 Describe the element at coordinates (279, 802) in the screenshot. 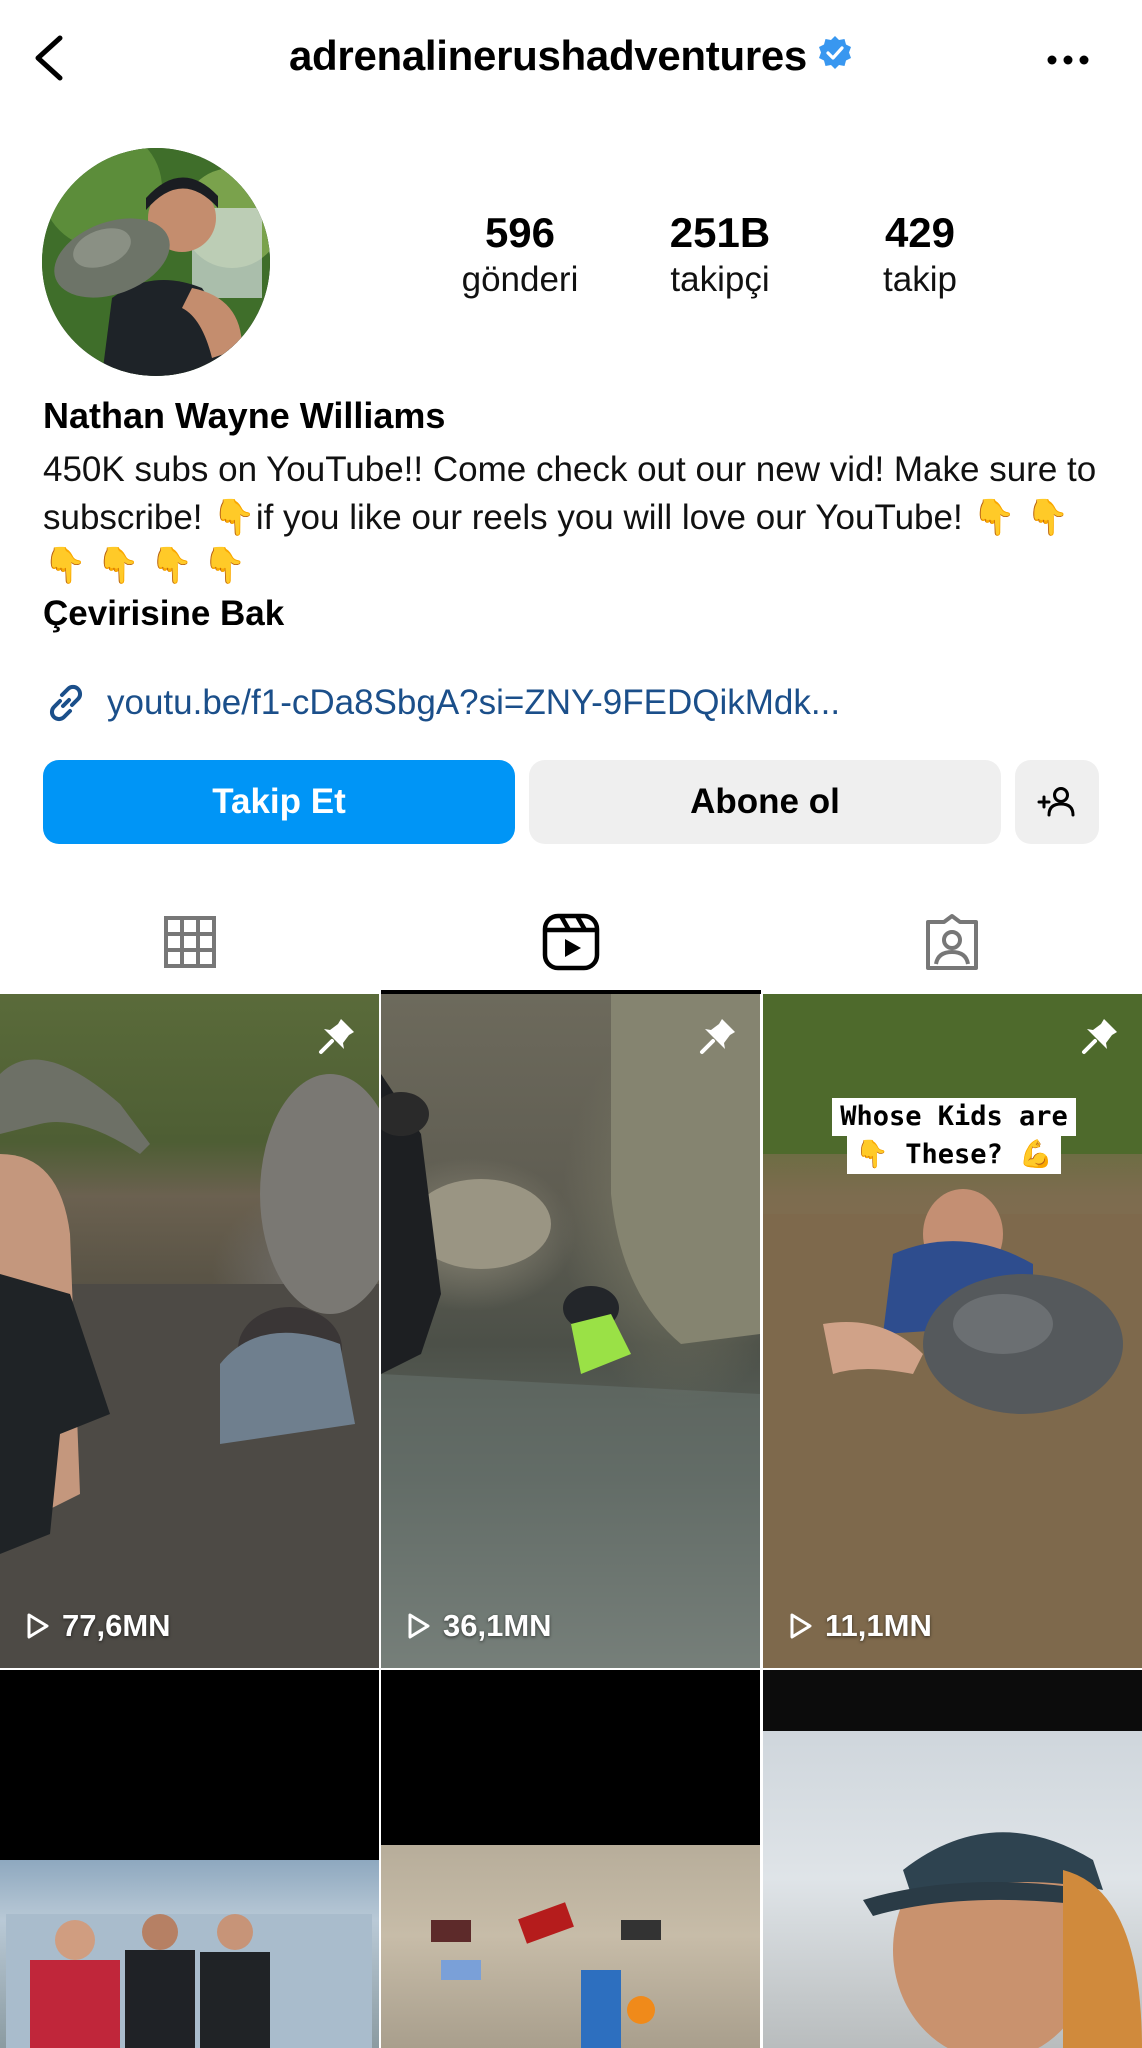

I see `follow-button: Takip Et` at that location.